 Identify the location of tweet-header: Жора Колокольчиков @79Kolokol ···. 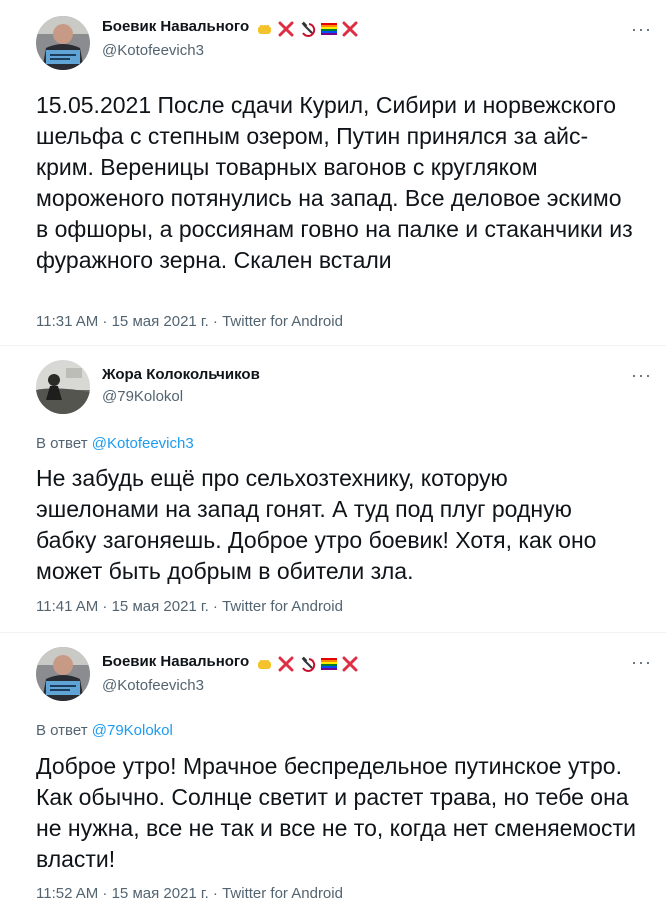
(351, 392).